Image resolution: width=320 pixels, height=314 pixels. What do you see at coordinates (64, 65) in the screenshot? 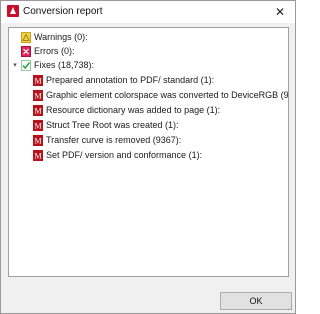
I see `tree-node-label: Fixes (18,738):` at bounding box center [64, 65].